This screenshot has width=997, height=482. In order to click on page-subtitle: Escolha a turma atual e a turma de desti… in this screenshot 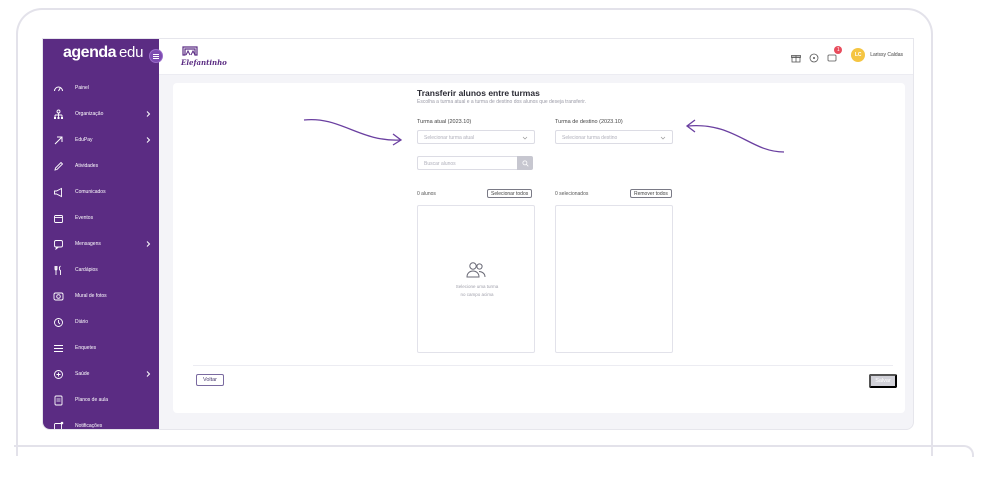, I will do `click(501, 102)`.